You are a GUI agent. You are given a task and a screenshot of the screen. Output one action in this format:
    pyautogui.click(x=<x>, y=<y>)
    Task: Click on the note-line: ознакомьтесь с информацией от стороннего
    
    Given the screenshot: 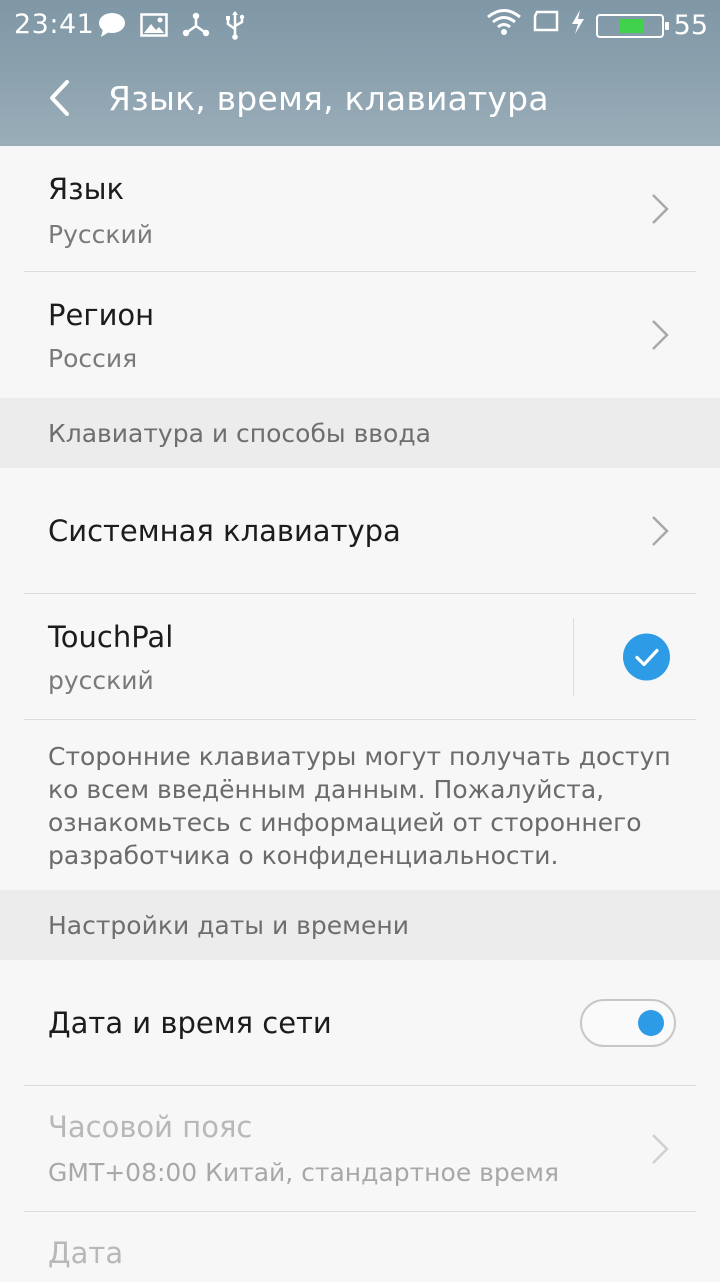 What is the action you would take?
    pyautogui.click(x=345, y=822)
    